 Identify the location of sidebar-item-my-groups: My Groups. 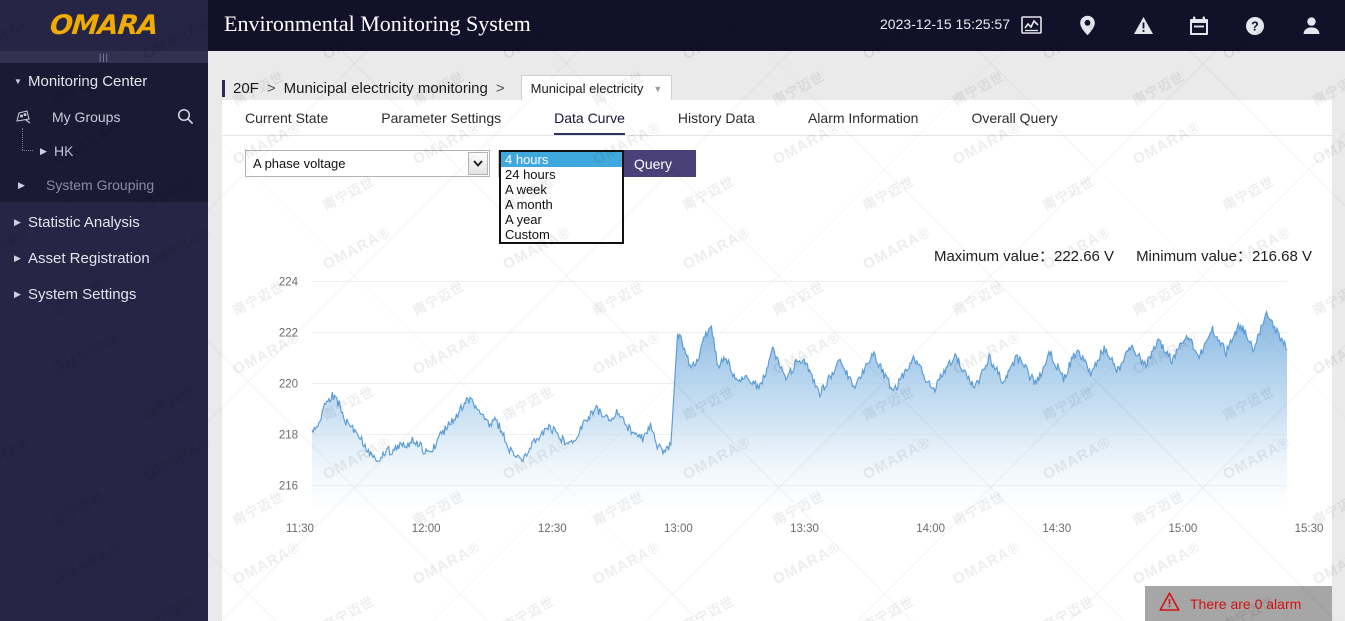
(104, 117).